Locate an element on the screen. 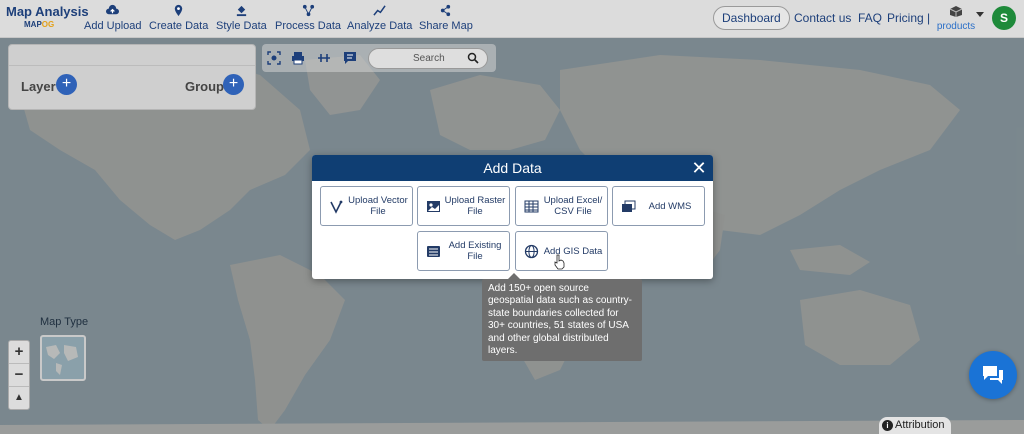 The width and height of the screenshot is (1024, 434). add-layer-button: + is located at coordinates (66, 84).